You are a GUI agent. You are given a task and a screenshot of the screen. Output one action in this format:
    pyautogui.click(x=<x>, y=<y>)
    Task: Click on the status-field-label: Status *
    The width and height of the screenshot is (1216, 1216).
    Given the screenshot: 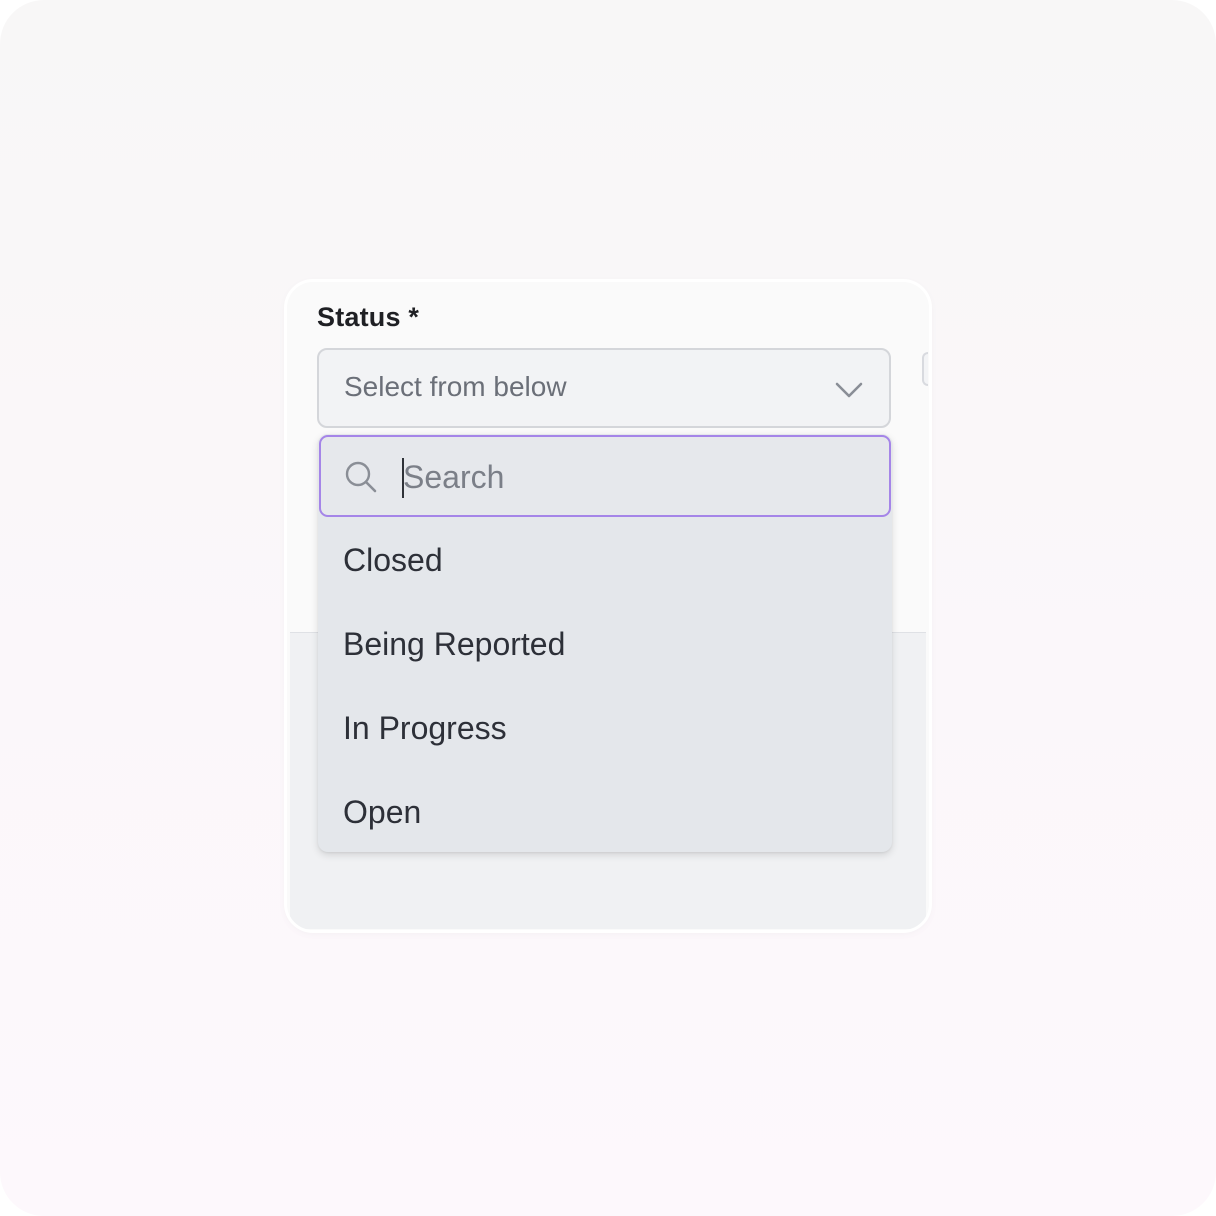 What is the action you would take?
    pyautogui.click(x=368, y=317)
    